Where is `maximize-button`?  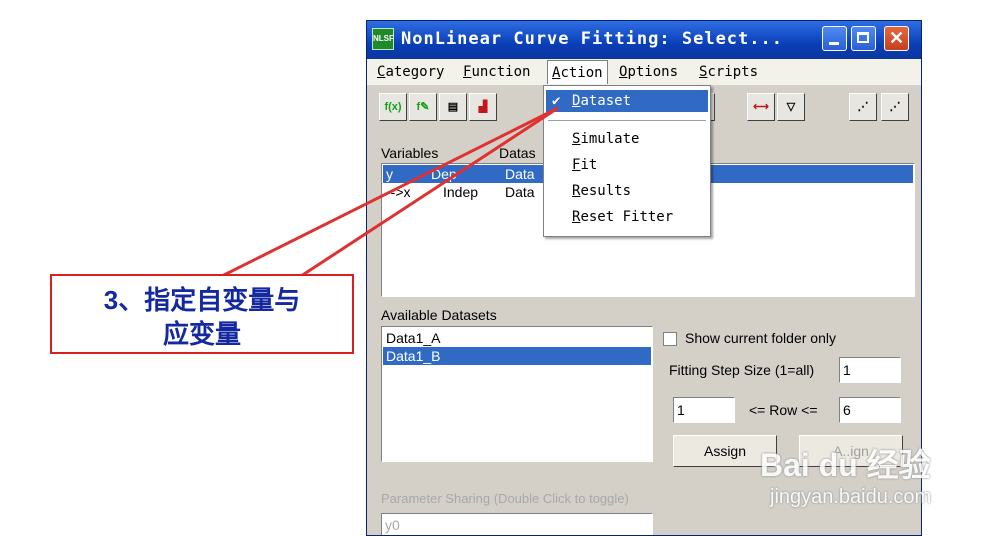 maximize-button is located at coordinates (863, 38).